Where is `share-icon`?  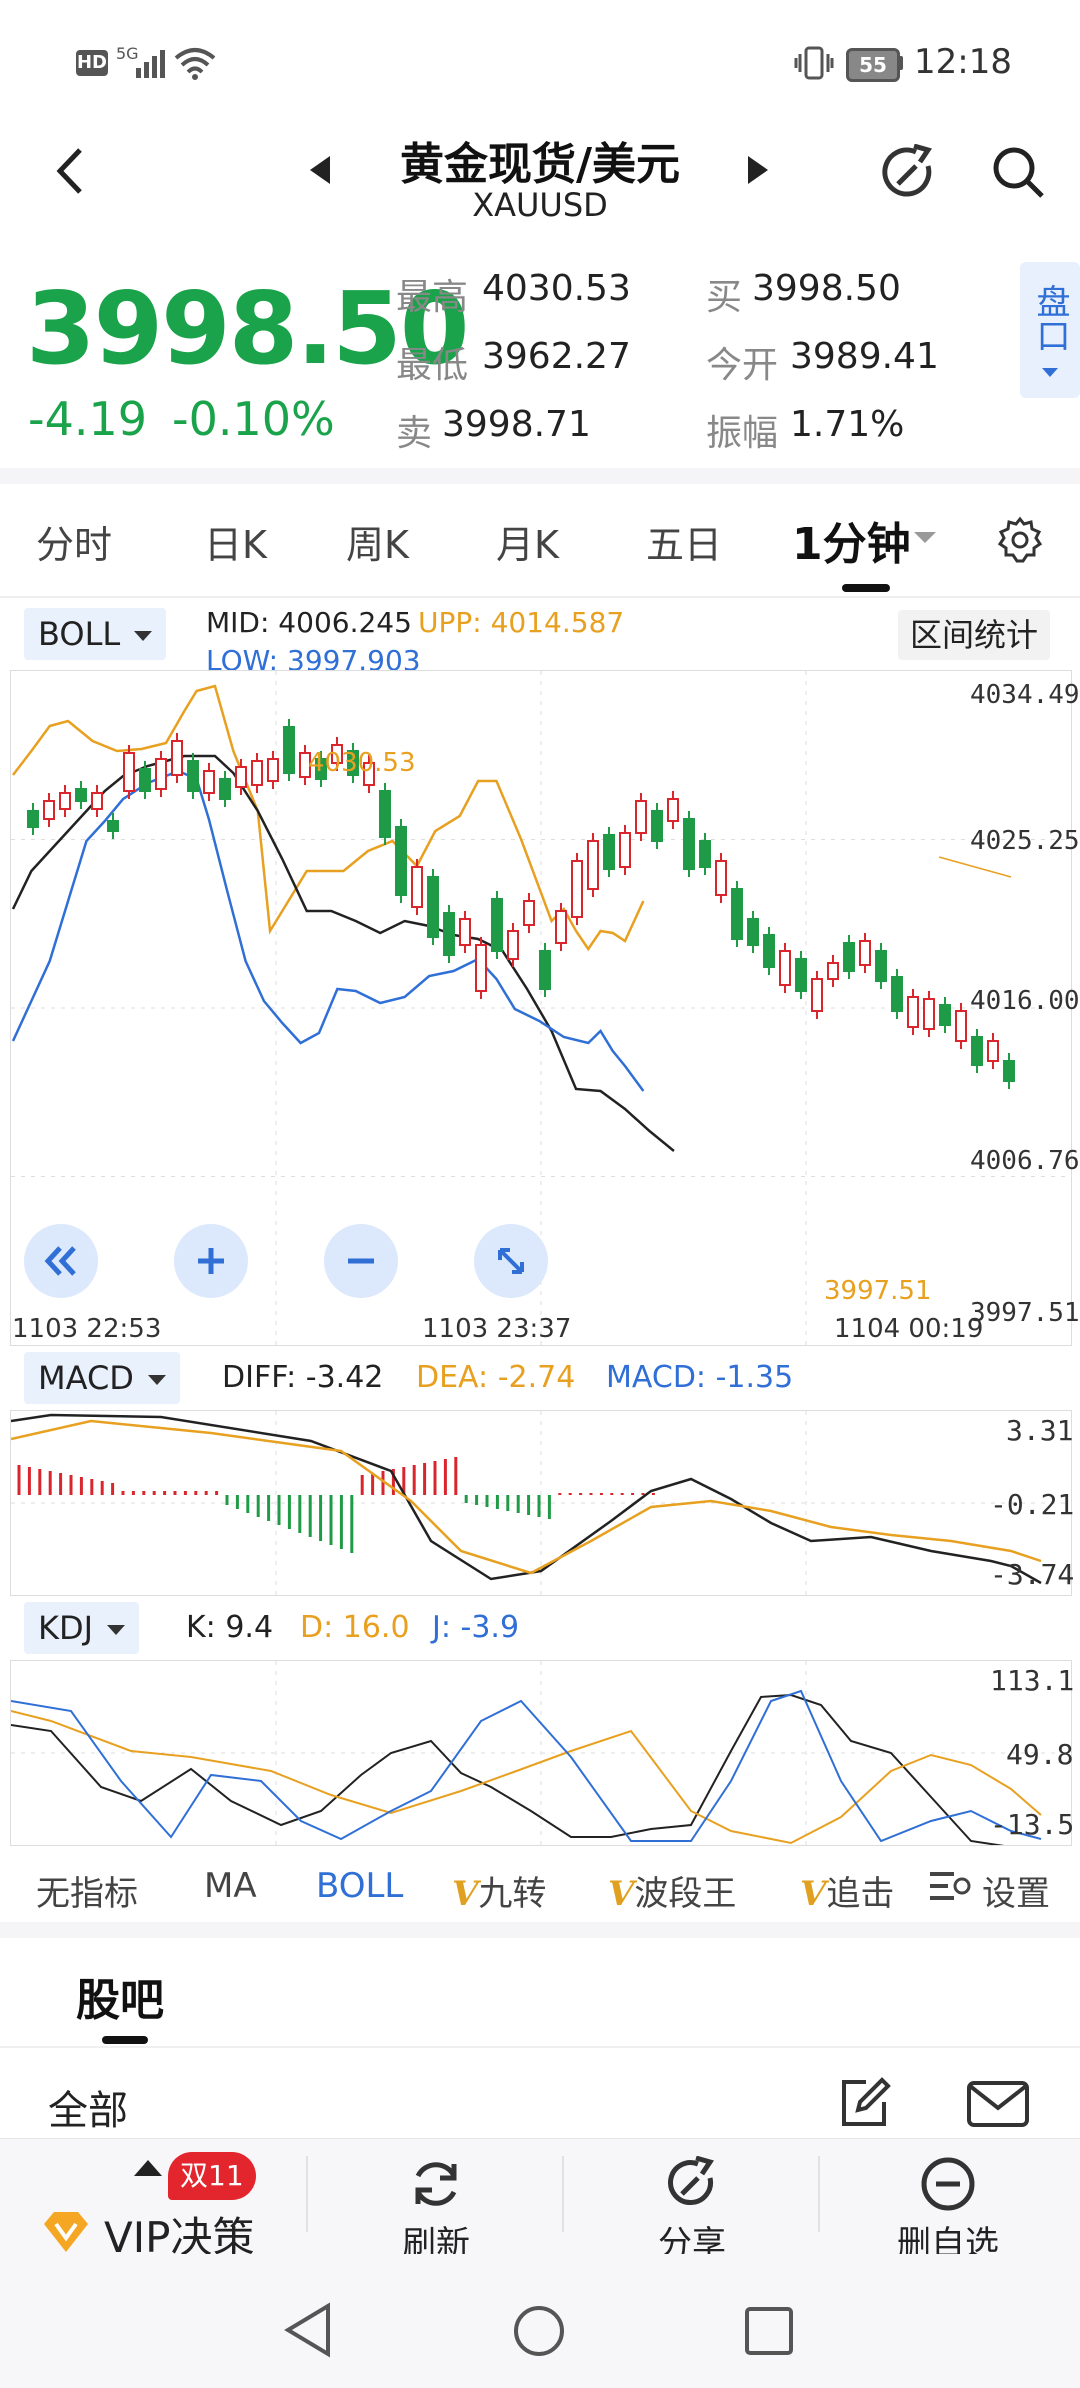
share-icon is located at coordinates (910, 174).